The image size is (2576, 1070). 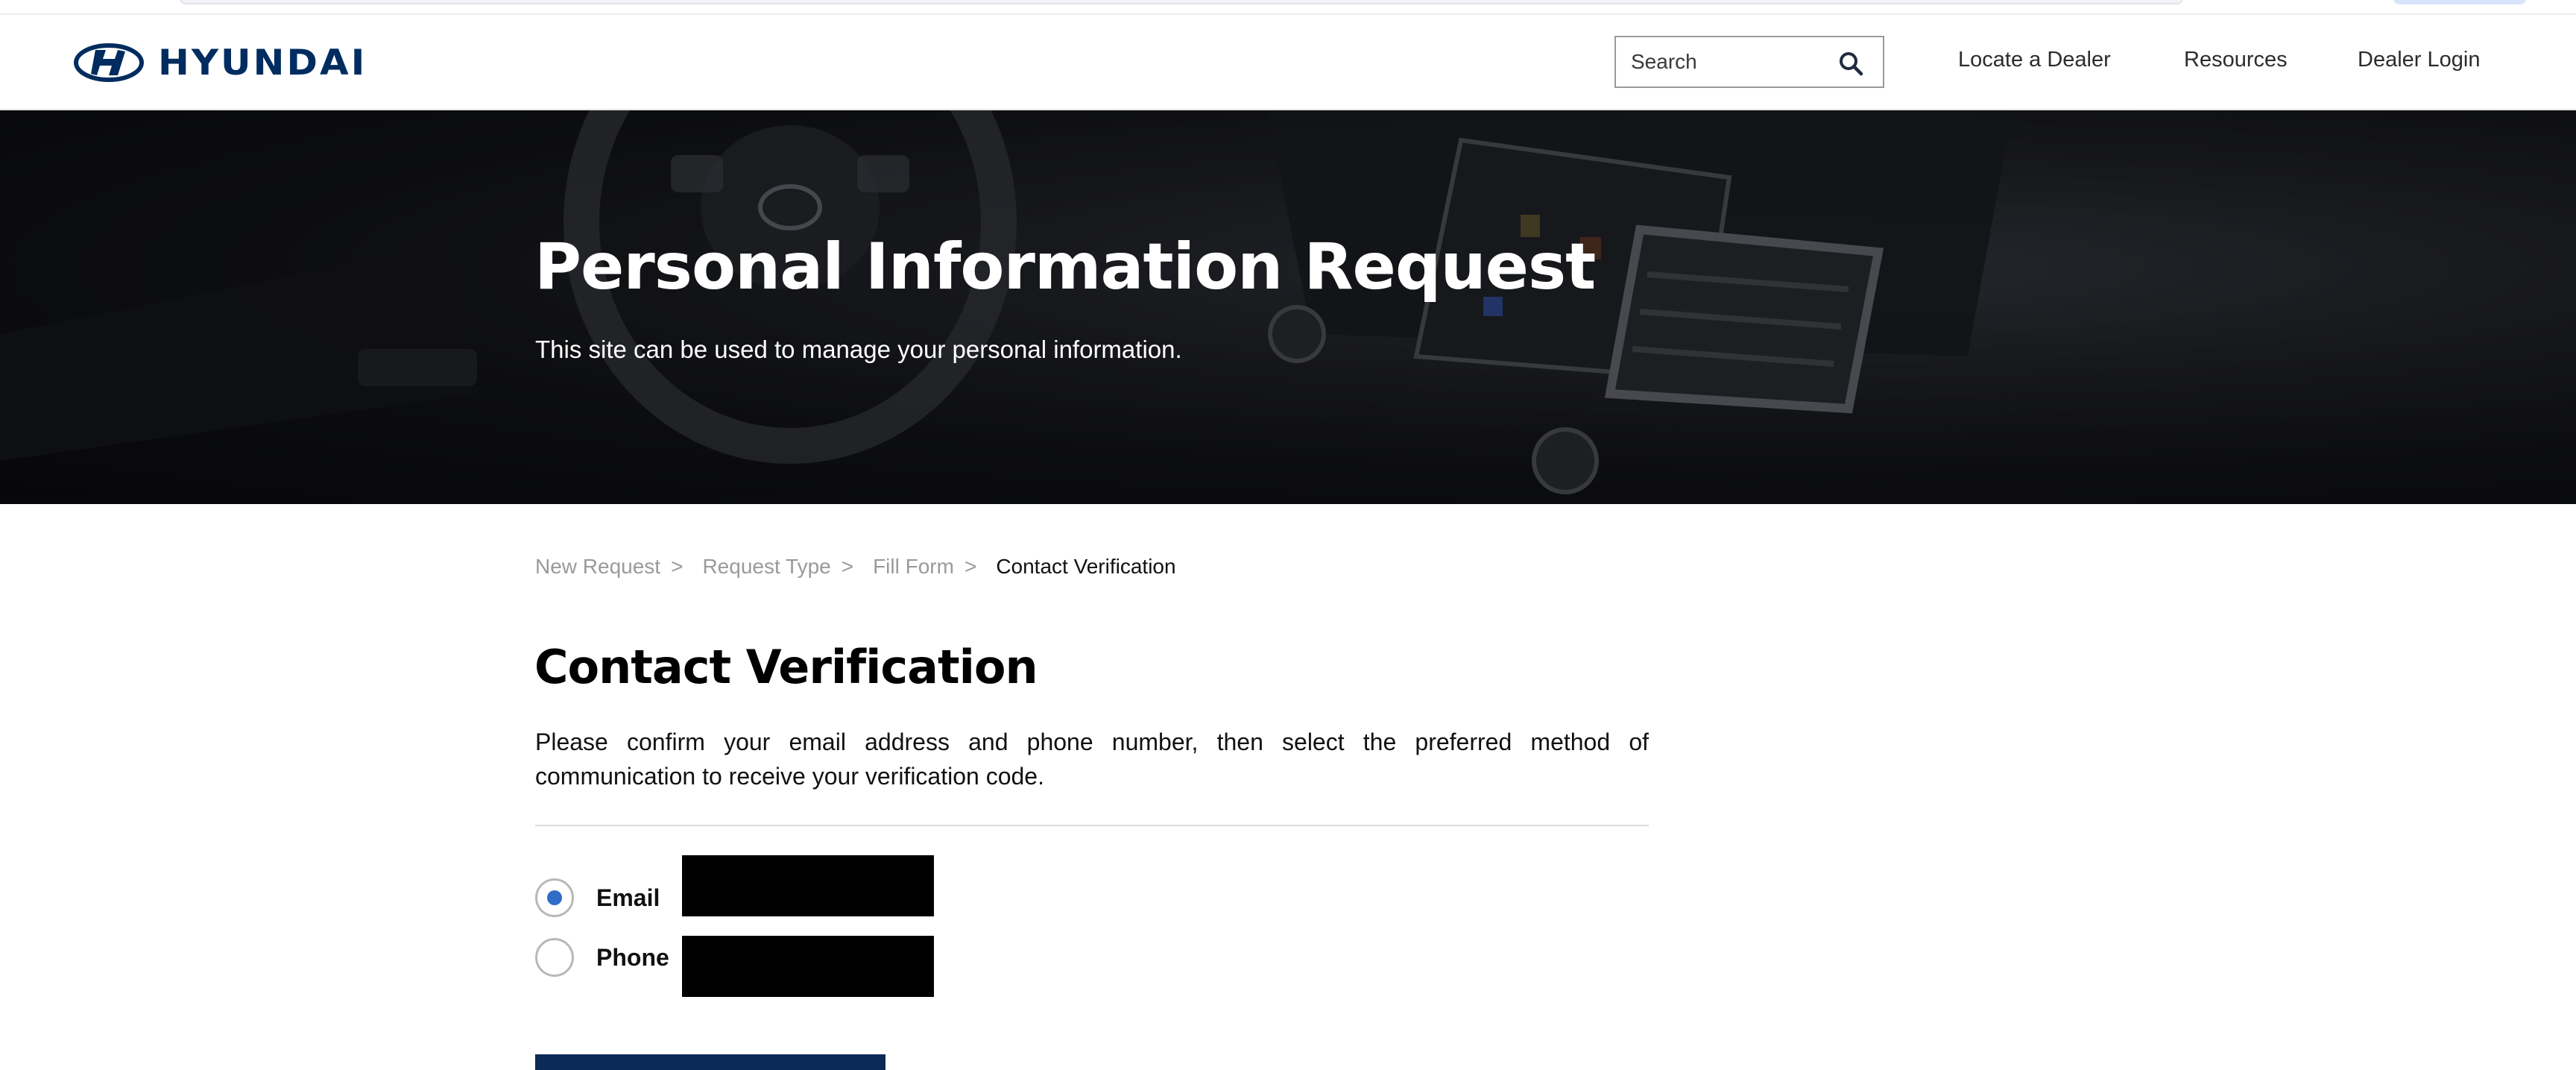 I want to click on breadcrumb-request-type: Request Type, so click(x=766, y=567).